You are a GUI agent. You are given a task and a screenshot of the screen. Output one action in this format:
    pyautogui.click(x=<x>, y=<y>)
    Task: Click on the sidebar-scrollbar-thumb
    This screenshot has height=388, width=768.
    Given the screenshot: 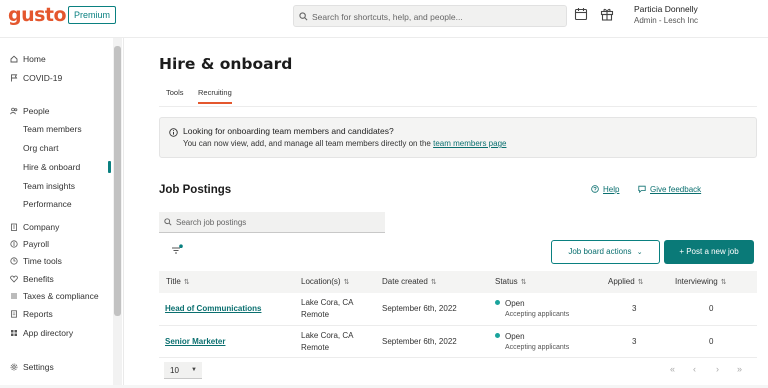 What is the action you would take?
    pyautogui.click(x=117, y=181)
    